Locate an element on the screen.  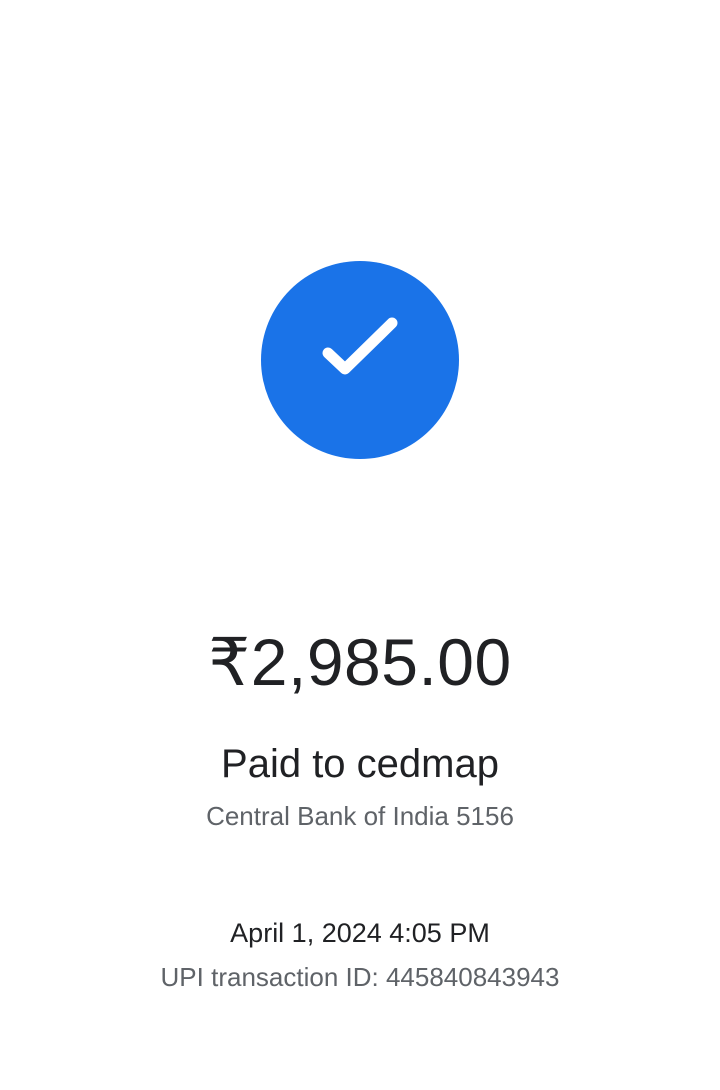
payment-amount: ₹2,985.00 is located at coordinates (360, 662).